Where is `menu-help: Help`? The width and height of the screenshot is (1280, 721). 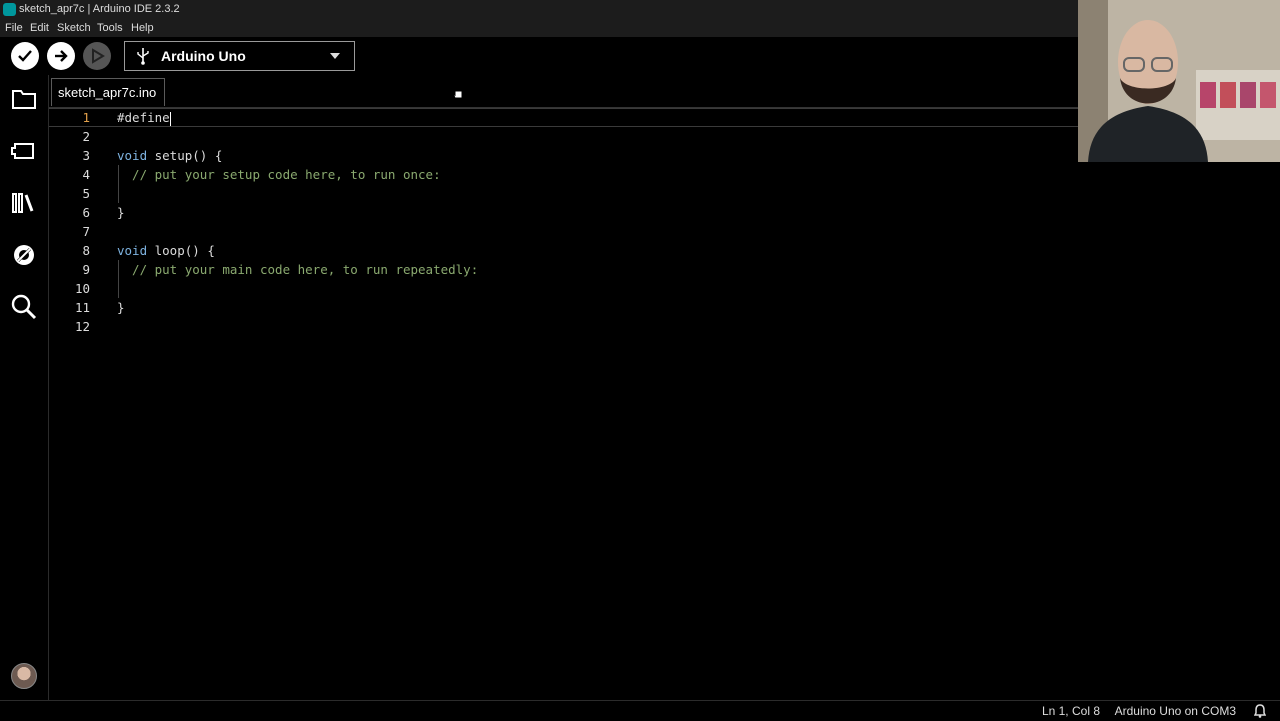 menu-help: Help is located at coordinates (142, 28).